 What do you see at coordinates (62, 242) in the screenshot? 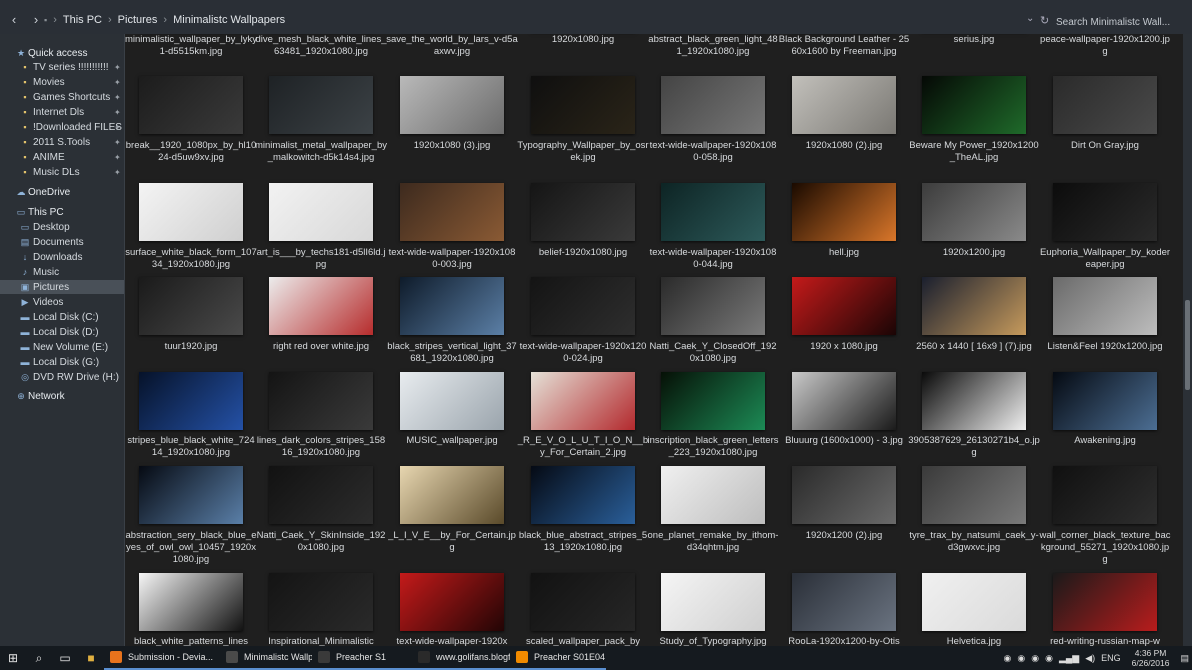
I see `sidebar-item: ▤ Documents` at bounding box center [62, 242].